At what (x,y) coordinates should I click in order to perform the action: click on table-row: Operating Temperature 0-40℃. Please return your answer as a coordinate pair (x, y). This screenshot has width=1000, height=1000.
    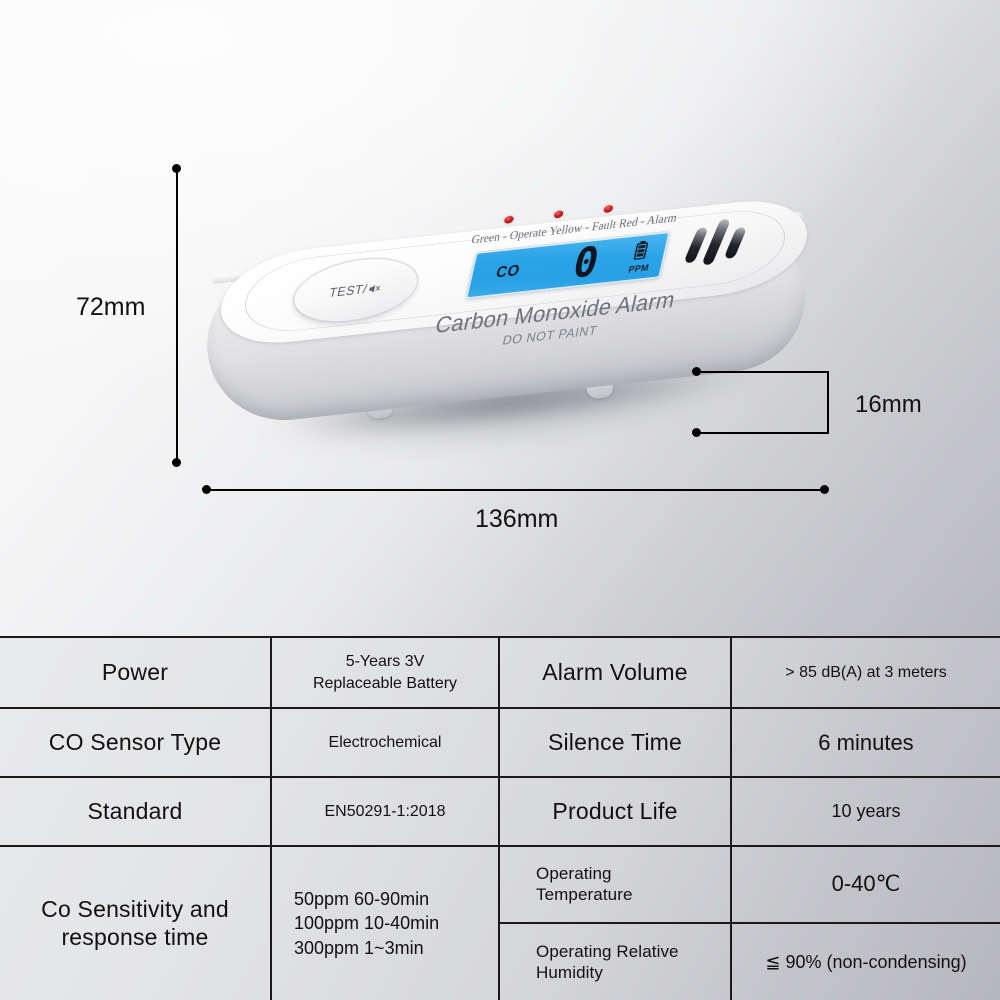
    Looking at the image, I should click on (750, 885).